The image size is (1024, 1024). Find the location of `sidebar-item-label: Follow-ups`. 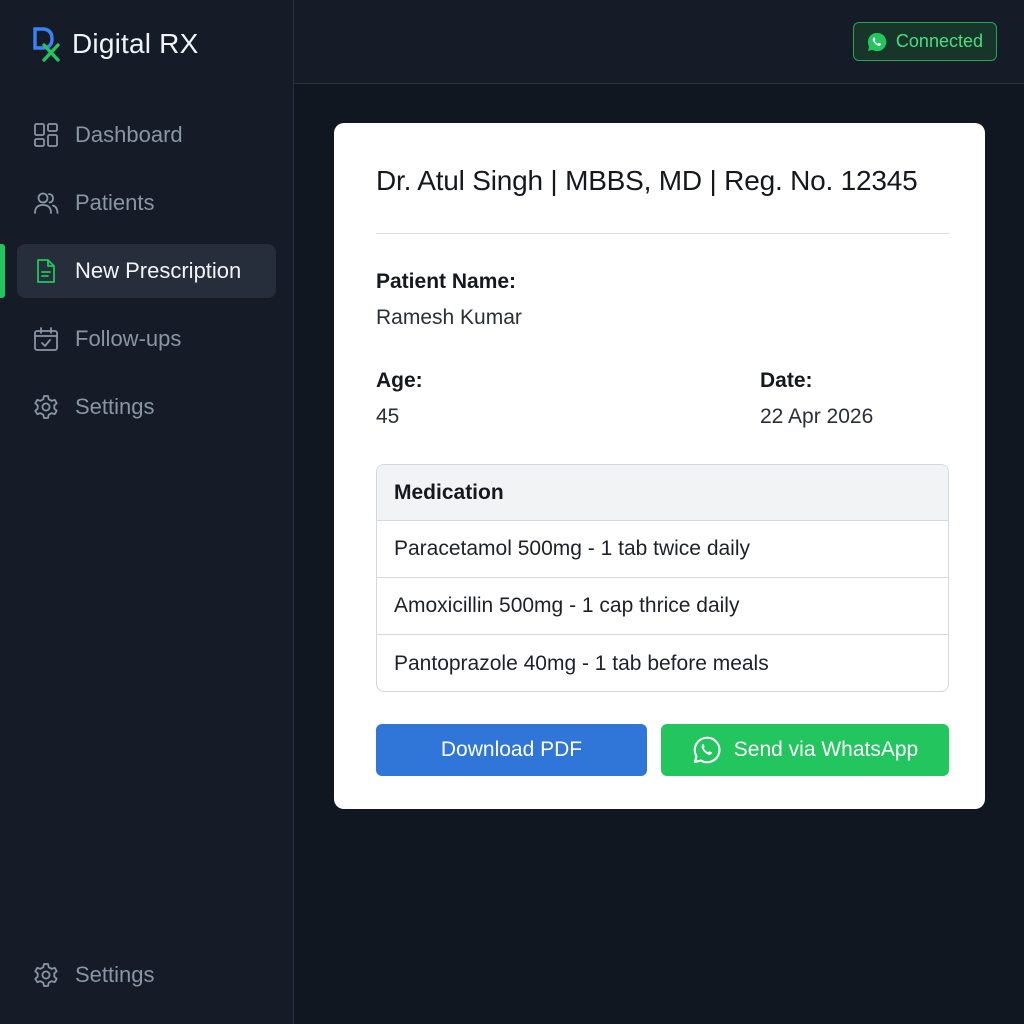

sidebar-item-label: Follow-ups is located at coordinates (128, 338).